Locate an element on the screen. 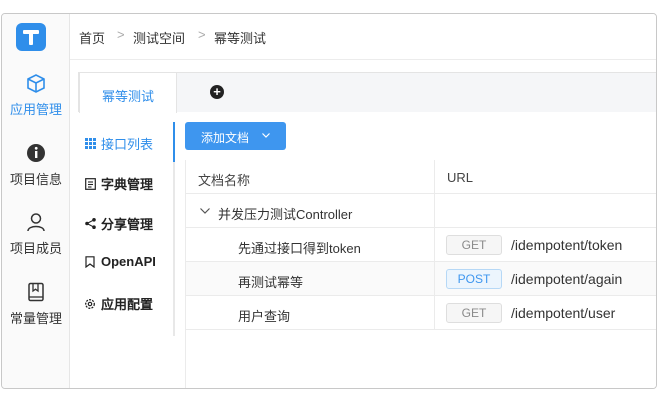  book-icon is located at coordinates (36, 292).